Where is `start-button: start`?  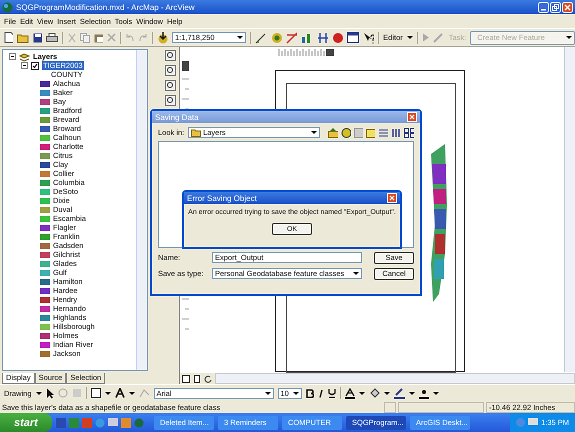 start-button: start is located at coordinates (26, 422).